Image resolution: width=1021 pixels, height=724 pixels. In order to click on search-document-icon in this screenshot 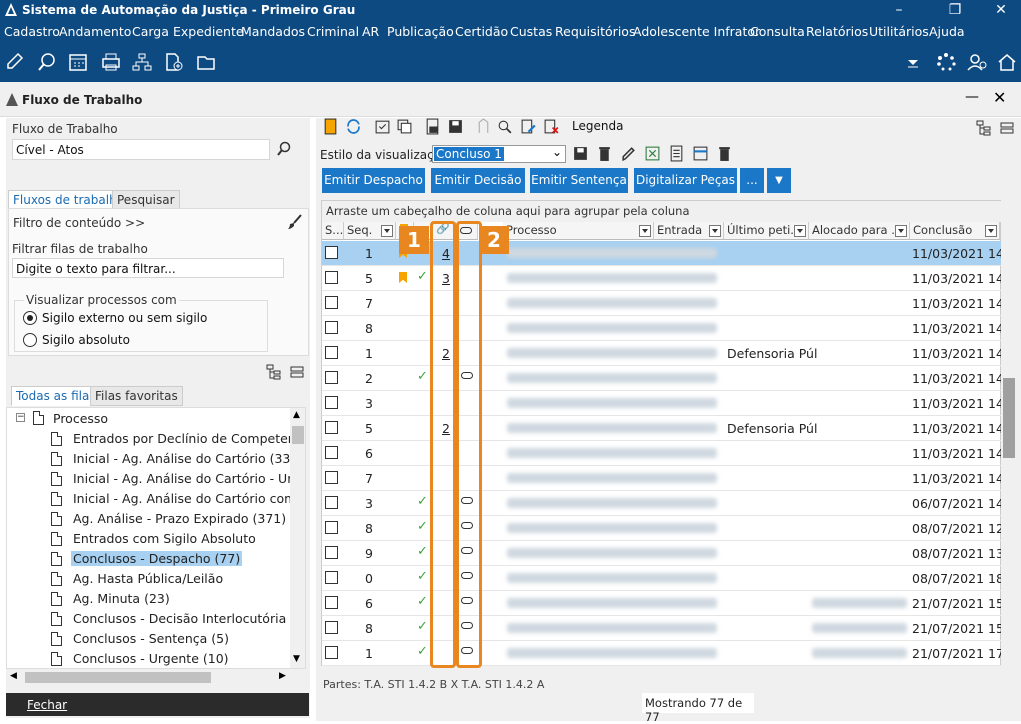, I will do `click(47, 62)`.